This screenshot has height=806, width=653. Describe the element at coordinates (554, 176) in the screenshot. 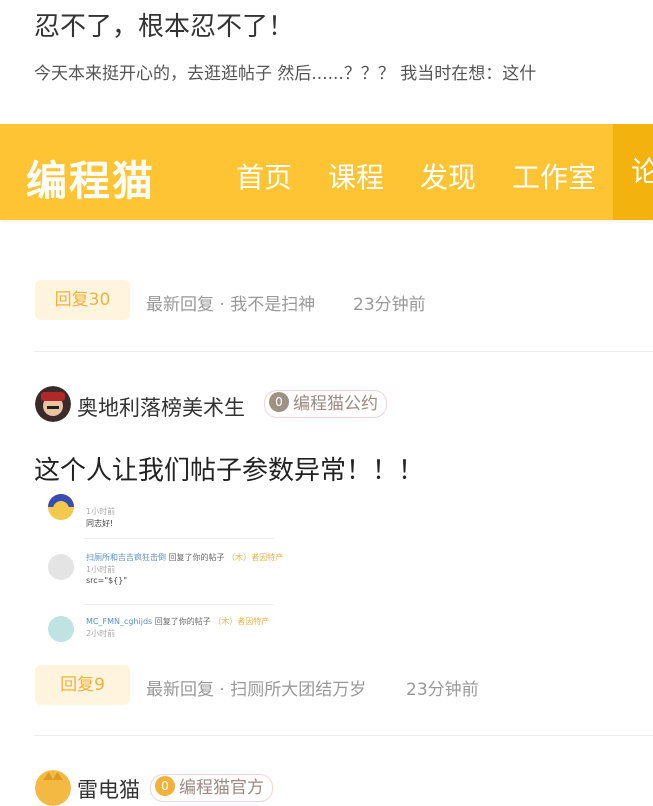

I see `nav-item-studio: 工作室` at that location.